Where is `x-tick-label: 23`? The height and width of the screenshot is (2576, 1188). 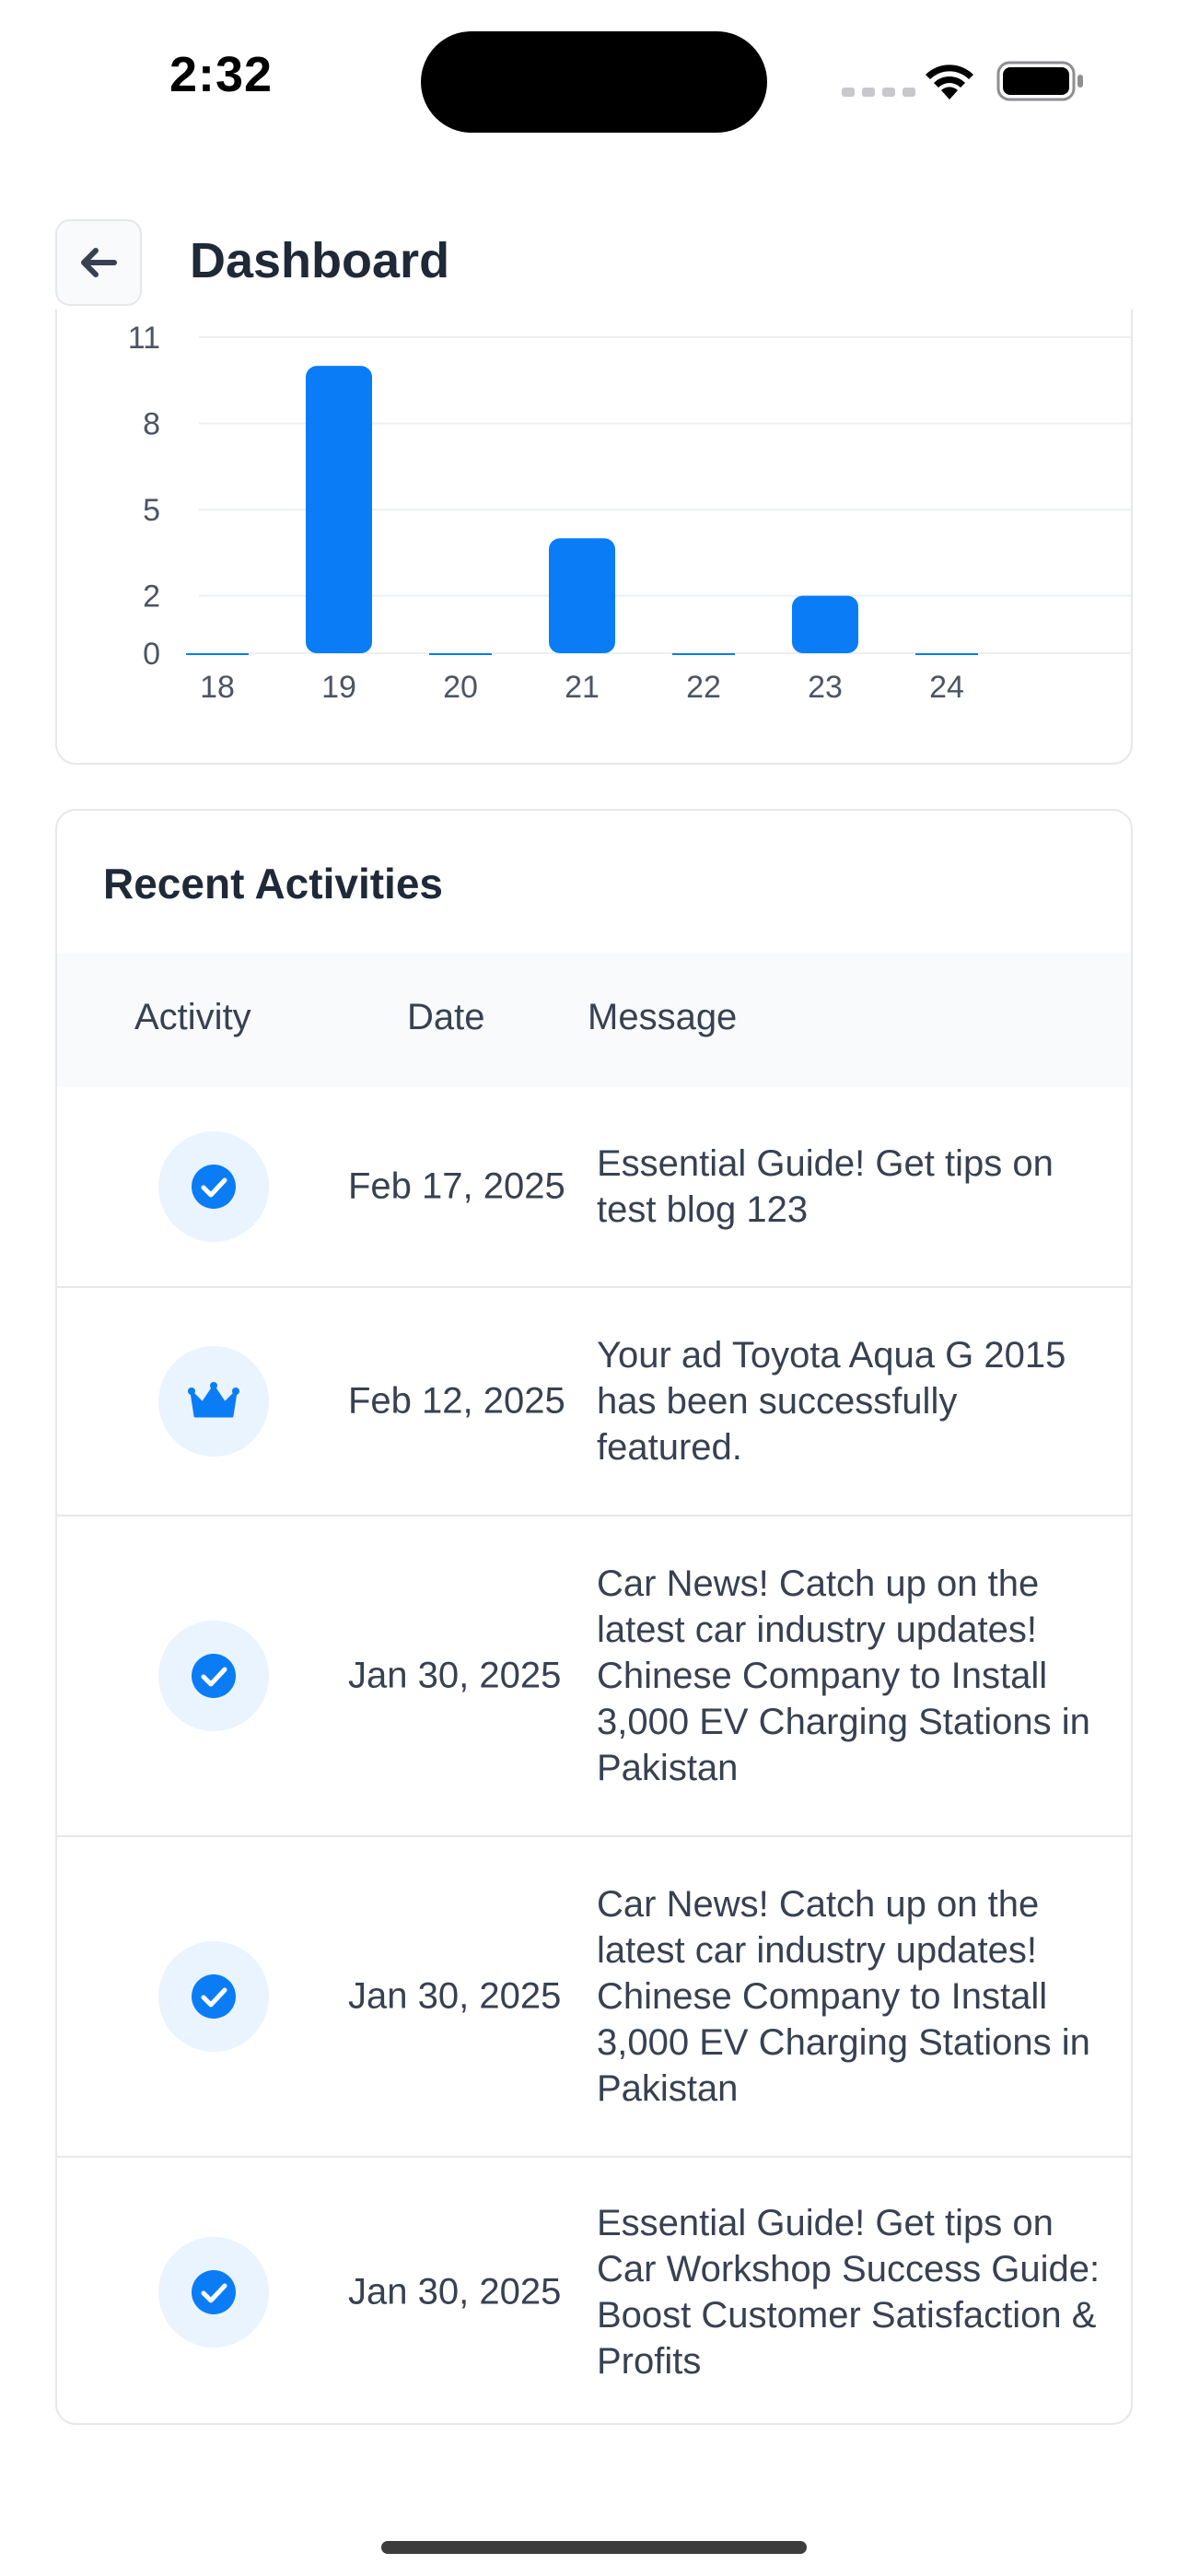
x-tick-label: 23 is located at coordinates (825, 687).